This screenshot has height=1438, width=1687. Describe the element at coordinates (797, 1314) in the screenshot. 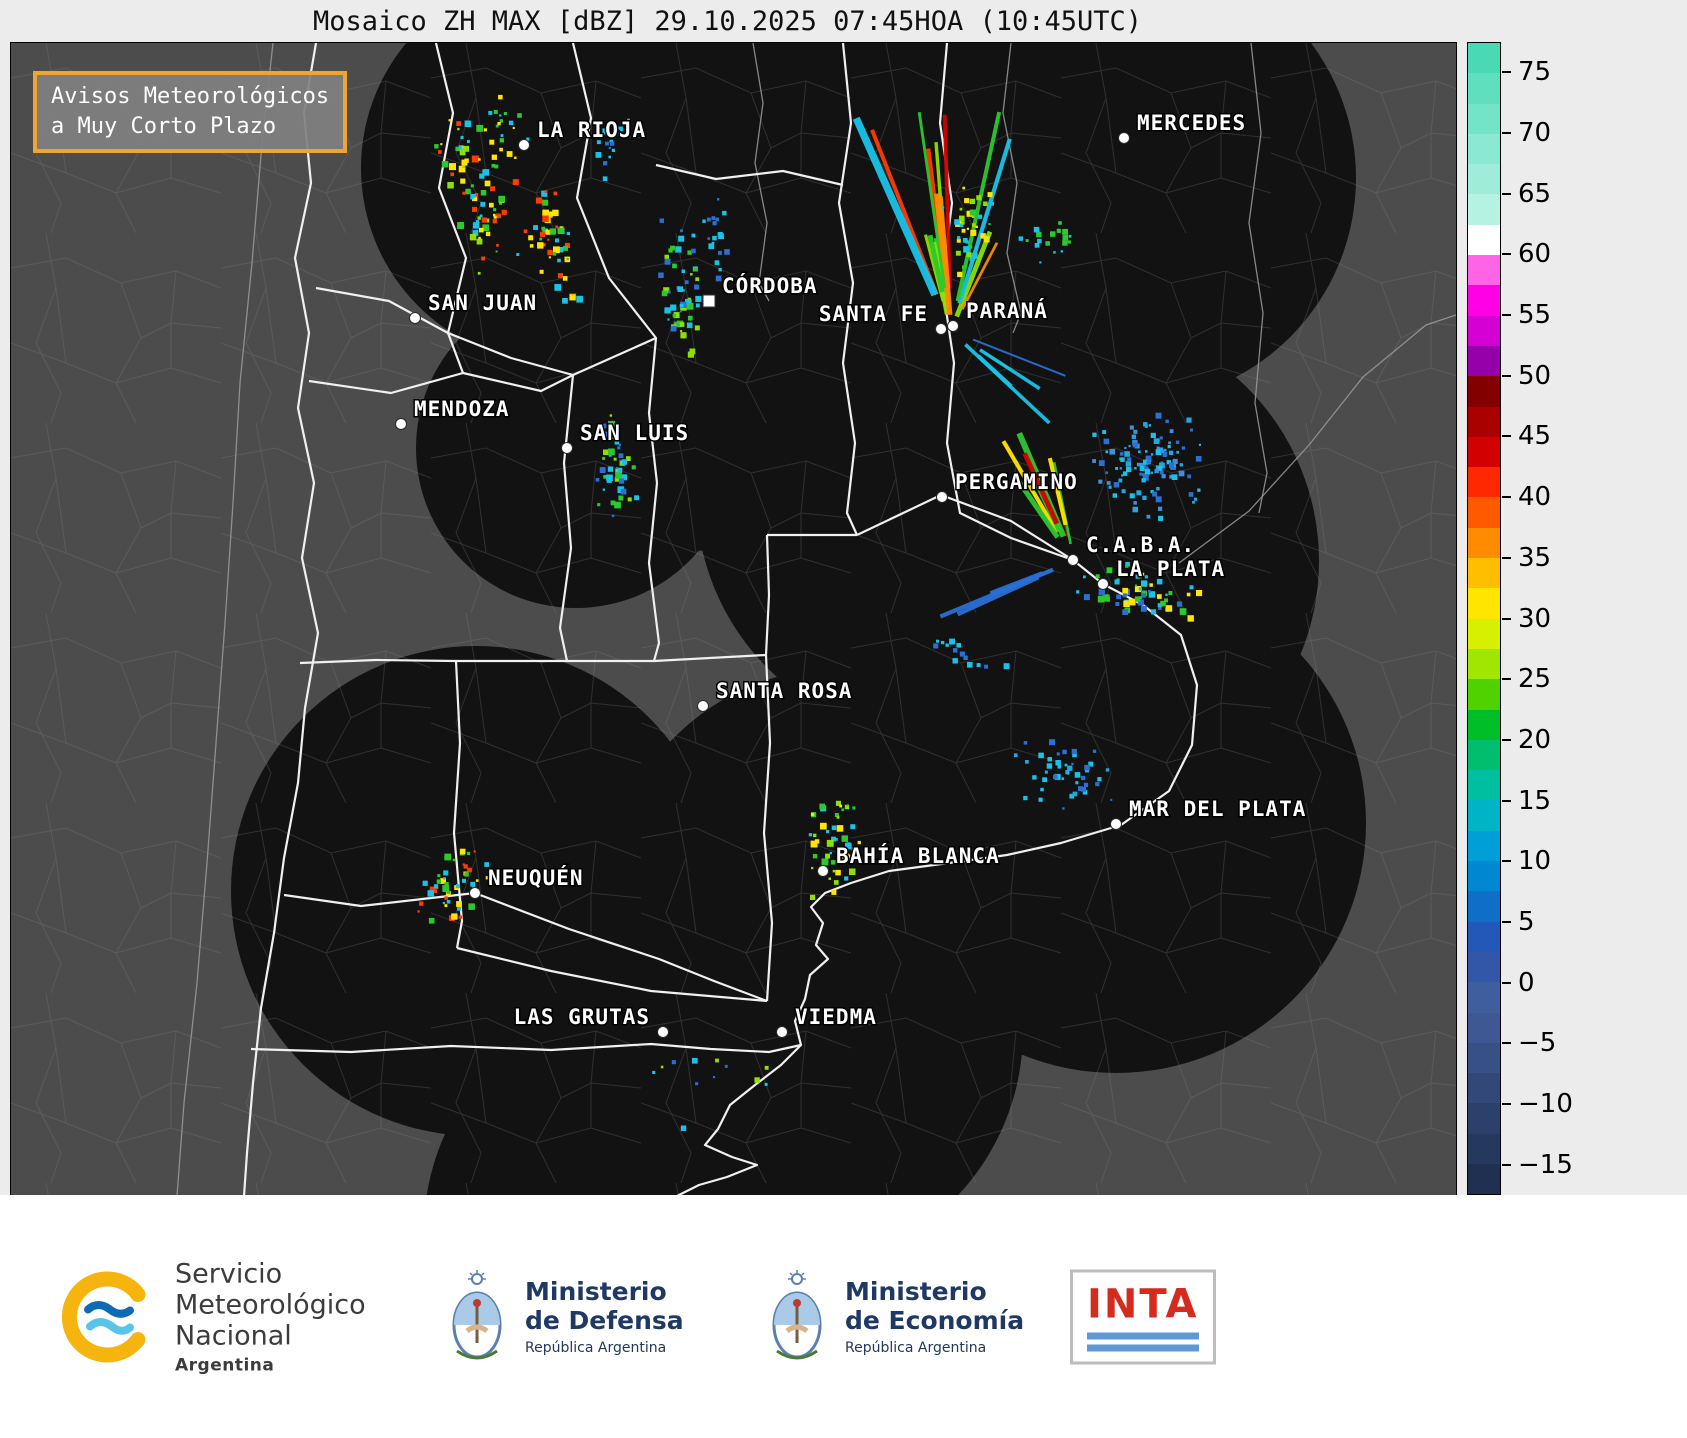

I see `argentina-coat-of-arms-icon` at that location.